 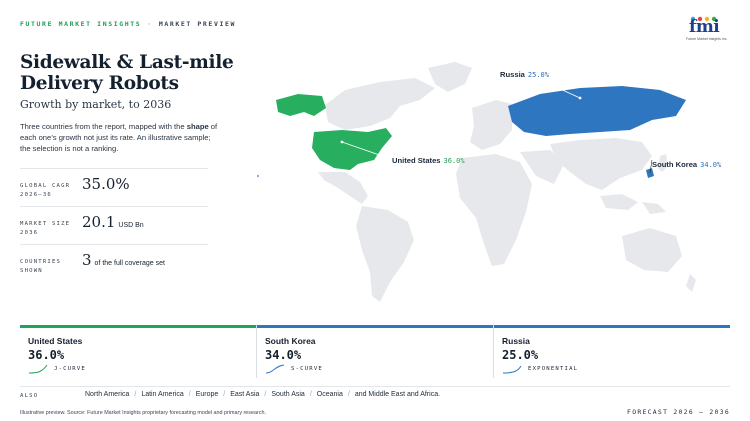 What do you see at coordinates (538, 75) in the screenshot?
I see `map-label-value: 25.0%` at bounding box center [538, 75].